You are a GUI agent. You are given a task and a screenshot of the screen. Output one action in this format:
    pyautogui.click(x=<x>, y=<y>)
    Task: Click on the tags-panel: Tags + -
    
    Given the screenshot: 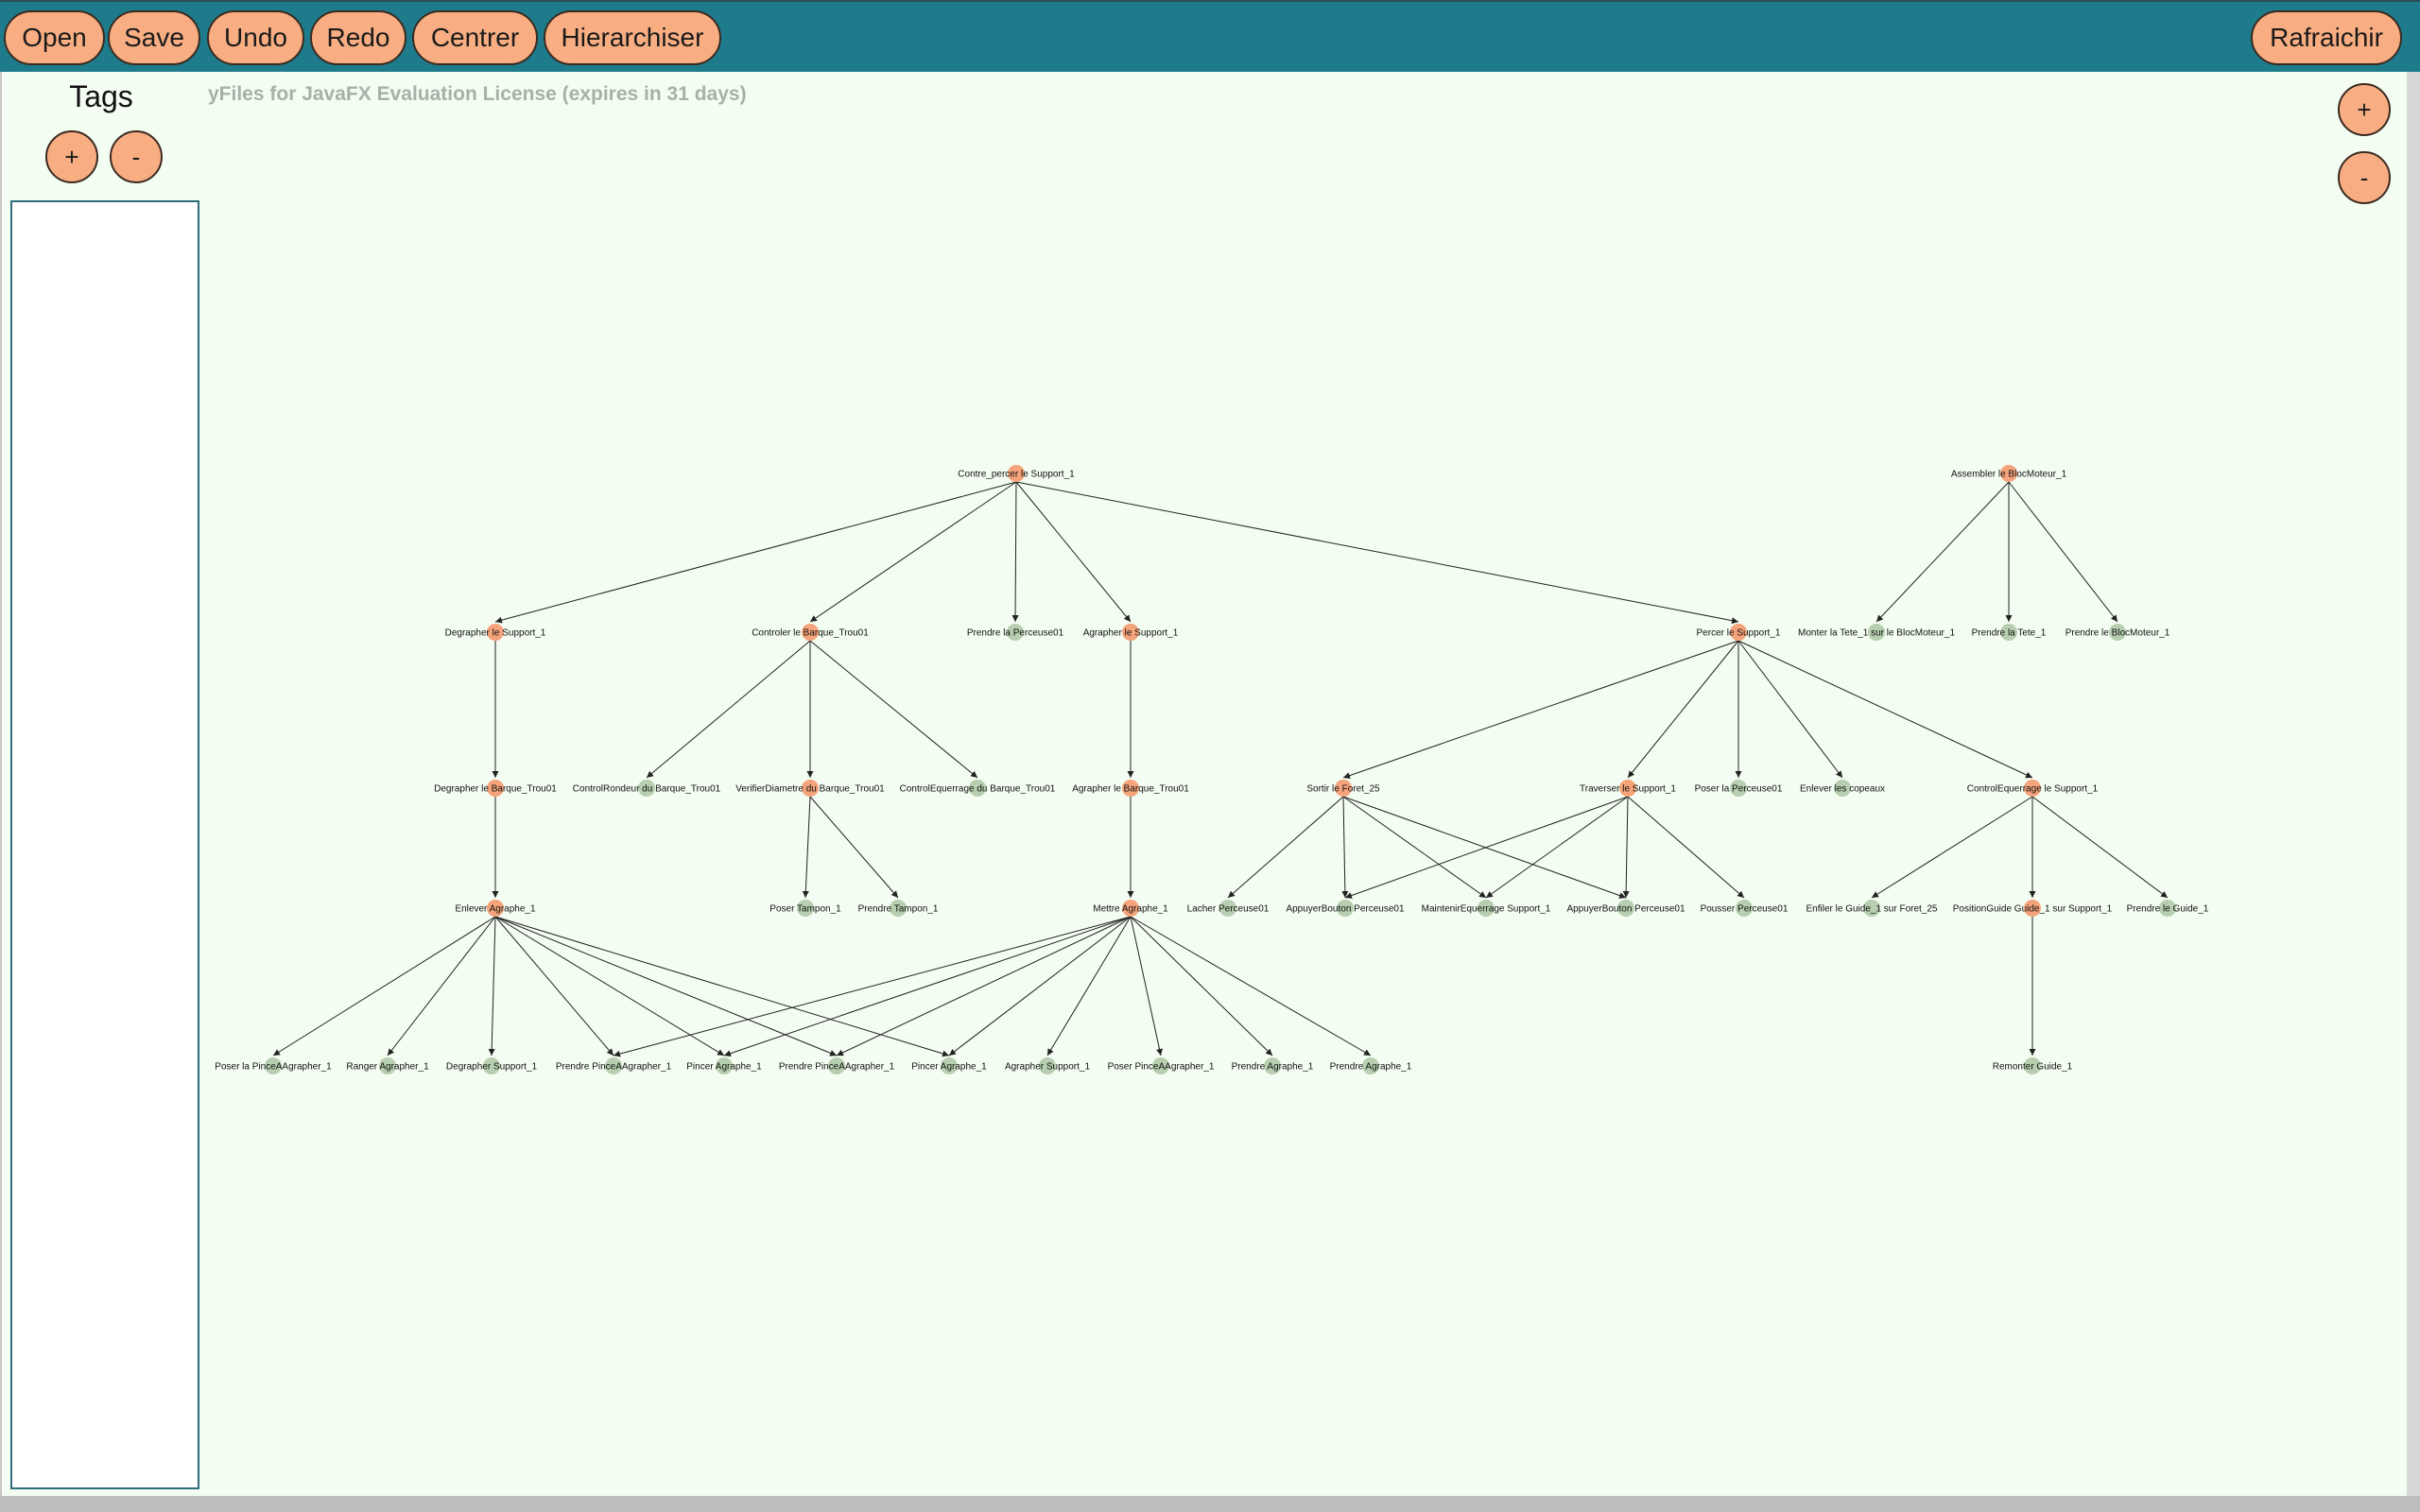 What is the action you would take?
    pyautogui.click(x=101, y=784)
    